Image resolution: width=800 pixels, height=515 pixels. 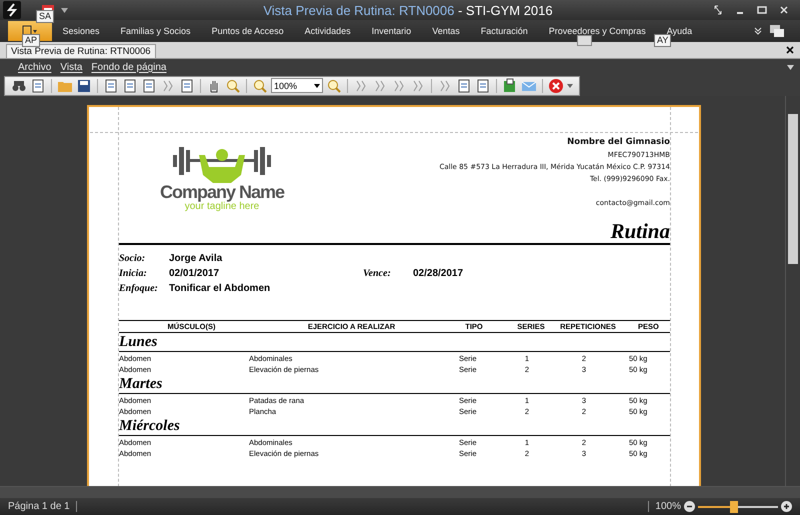 I want to click on company-name: Company Name, so click(x=222, y=192).